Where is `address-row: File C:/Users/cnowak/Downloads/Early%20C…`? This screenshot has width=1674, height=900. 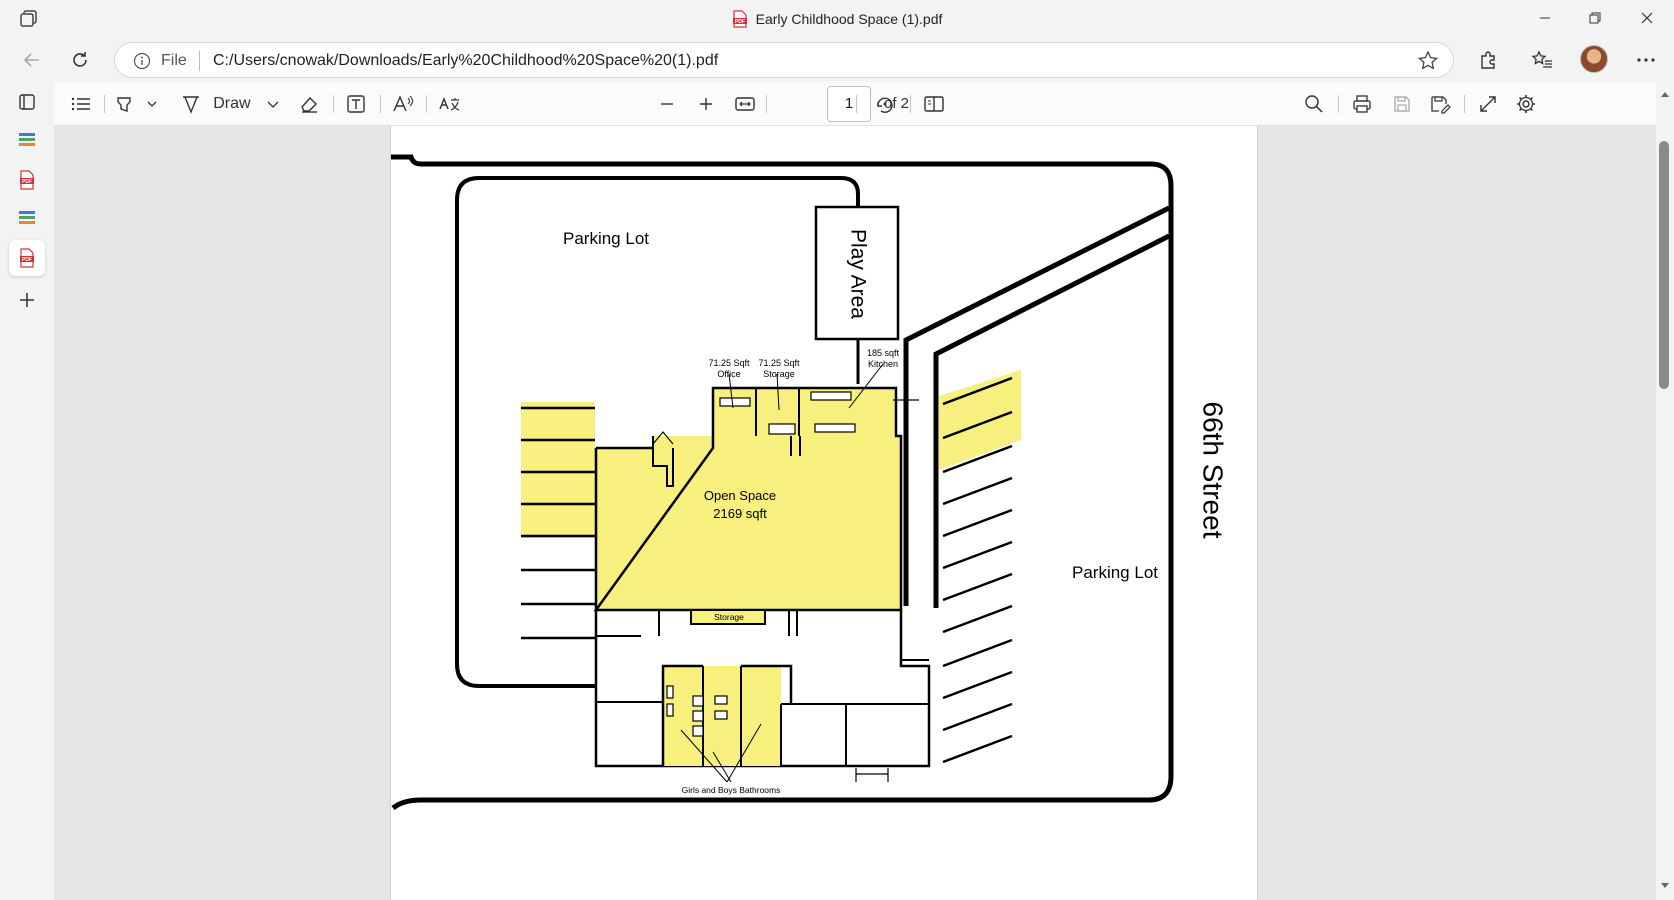 address-row: File C:/Users/cnowak/Downloads/Early%20C… is located at coordinates (837, 60).